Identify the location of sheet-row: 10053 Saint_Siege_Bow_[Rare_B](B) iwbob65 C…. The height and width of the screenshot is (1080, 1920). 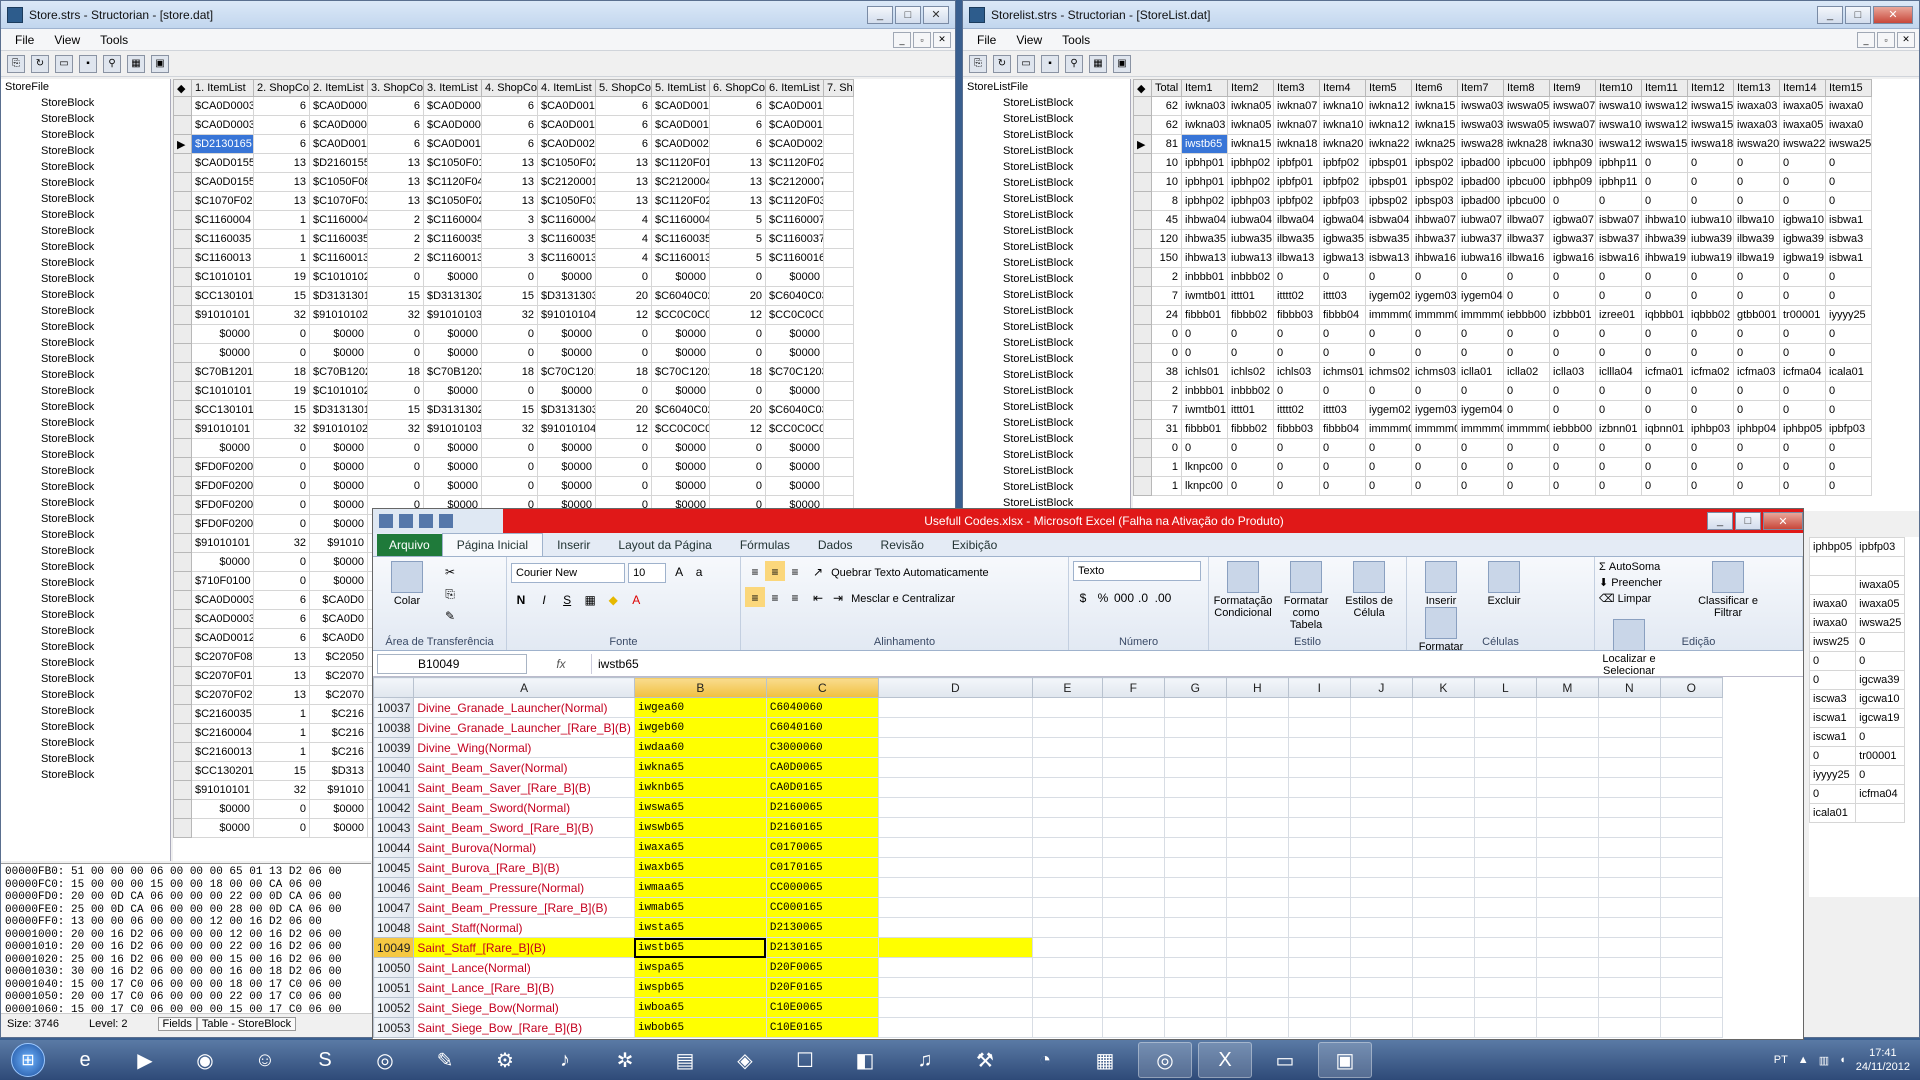
(1048, 1027).